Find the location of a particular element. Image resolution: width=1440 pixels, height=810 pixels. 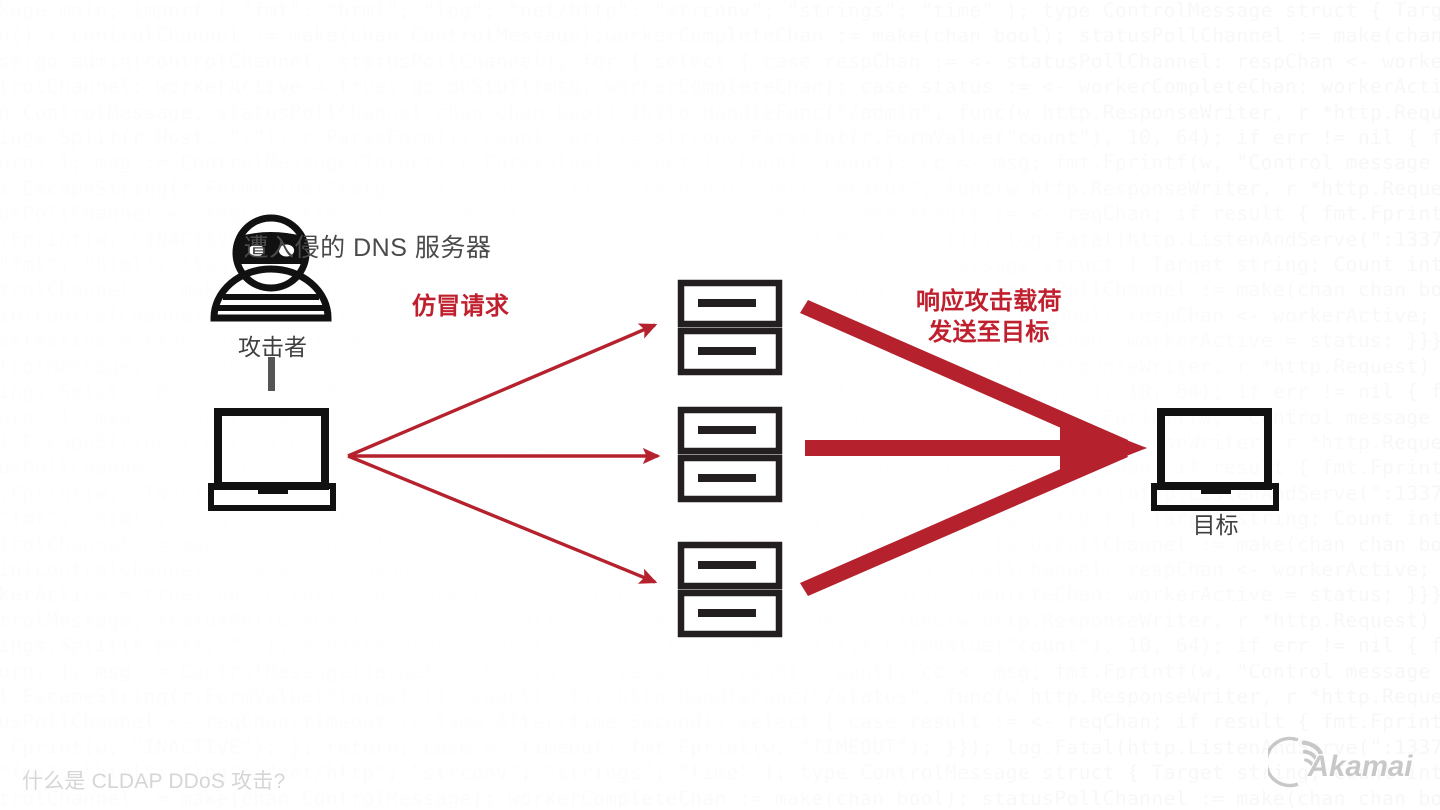

target-label: 目标 is located at coordinates (1215, 525).